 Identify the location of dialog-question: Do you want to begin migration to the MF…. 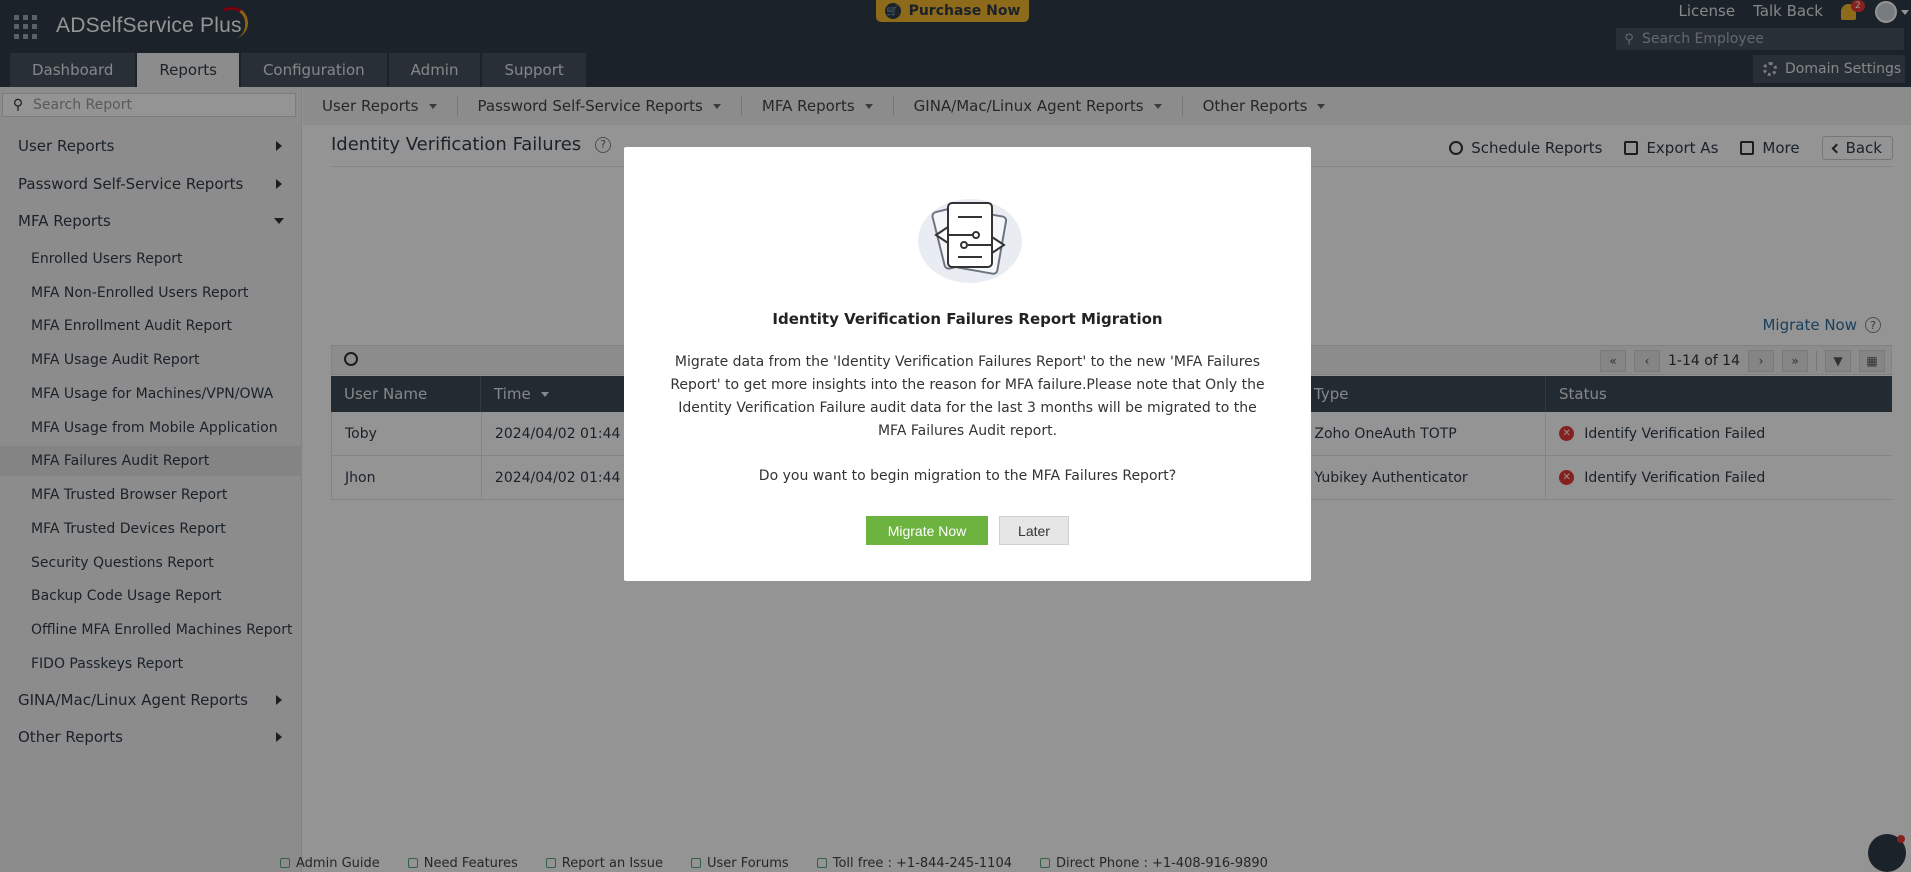
(967, 476).